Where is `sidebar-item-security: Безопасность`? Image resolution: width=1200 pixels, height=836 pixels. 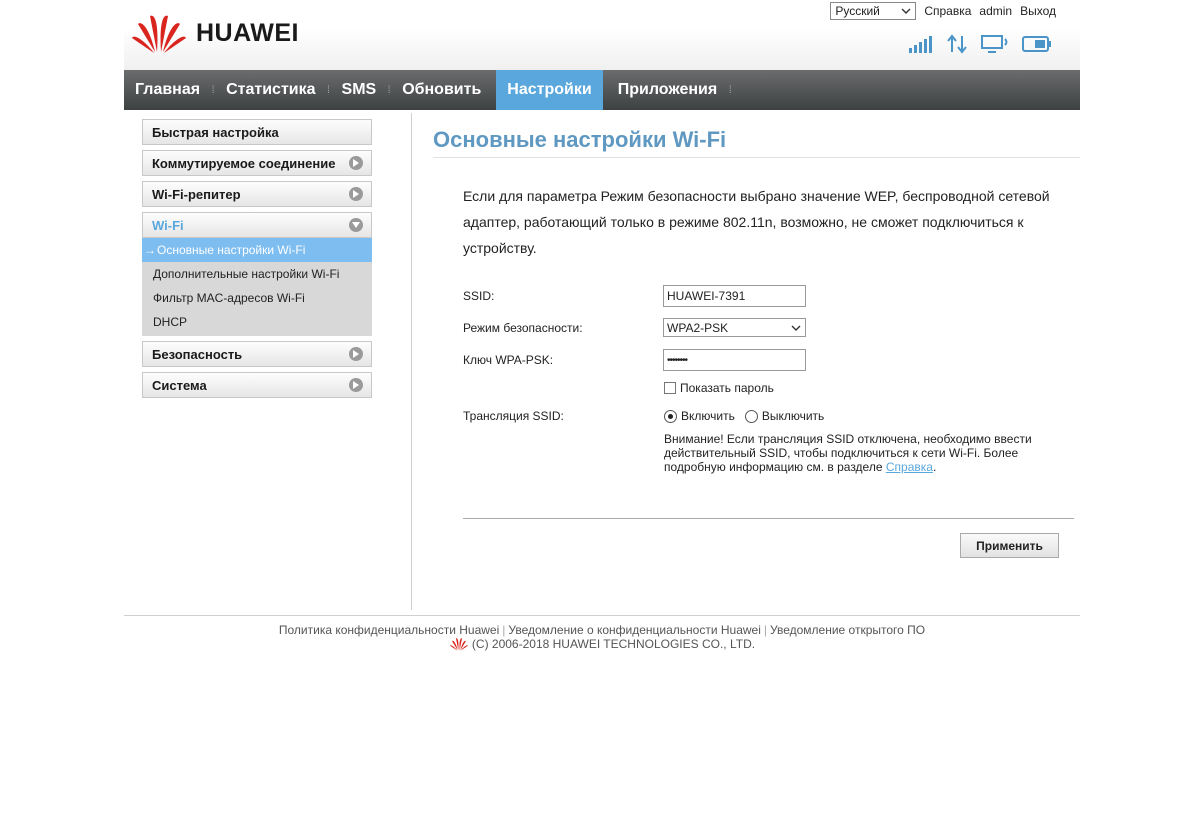
sidebar-item-security: Безопасность is located at coordinates (257, 354).